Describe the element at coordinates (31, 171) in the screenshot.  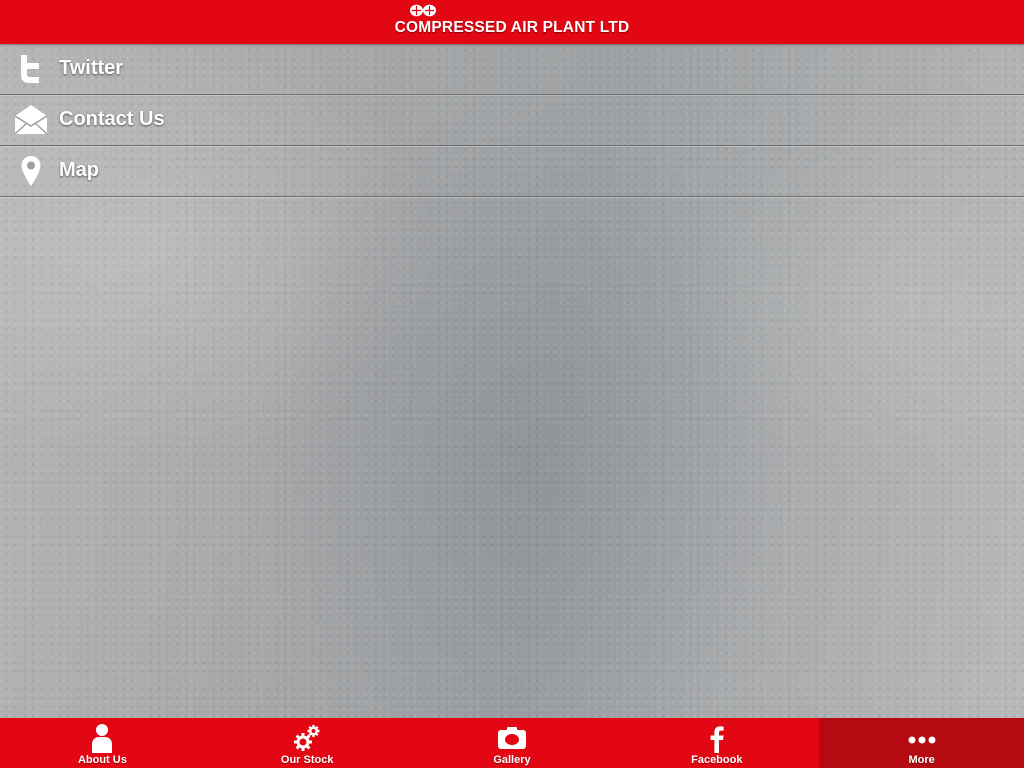
I see `map-pin-icon` at that location.